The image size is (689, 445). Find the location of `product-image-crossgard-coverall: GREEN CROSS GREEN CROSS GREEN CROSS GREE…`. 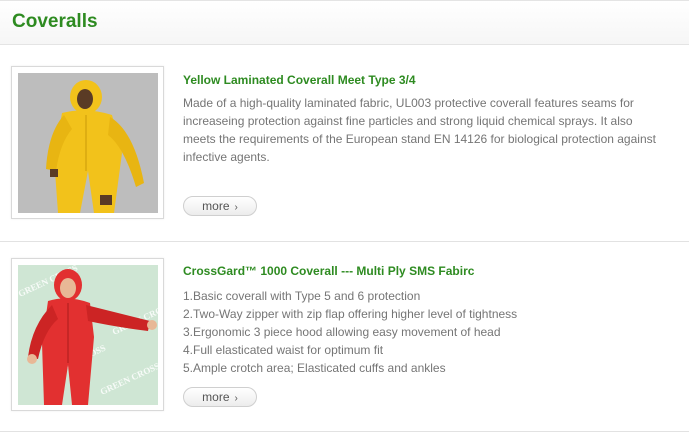

product-image-crossgard-coverall: GREEN CROSS GREEN CROSS GREEN CROSS GREE… is located at coordinates (87, 334).